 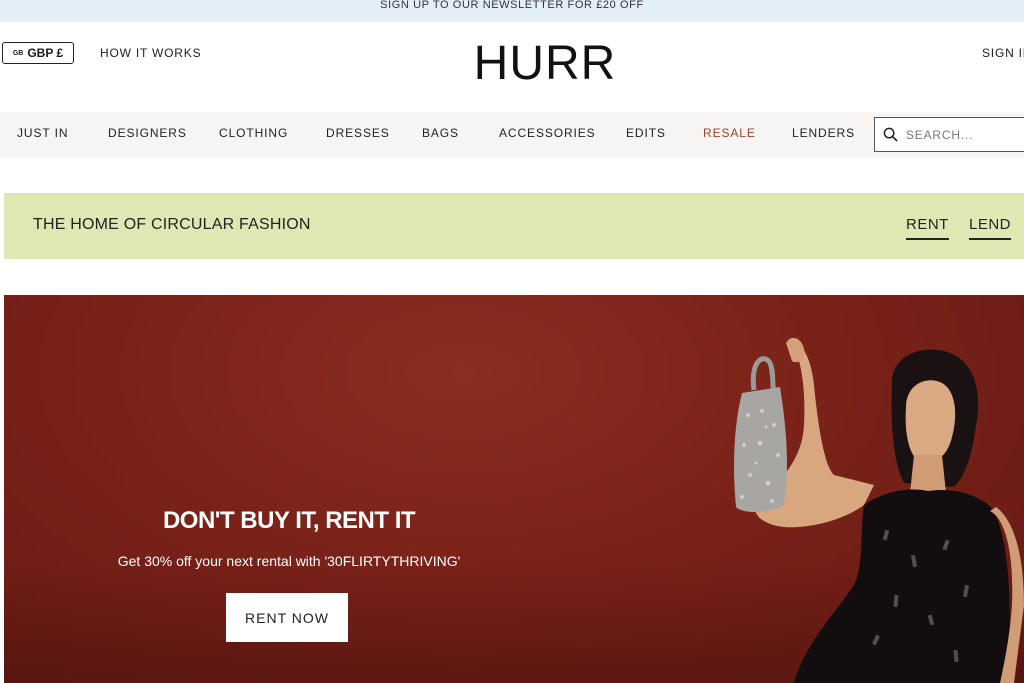 What do you see at coordinates (729, 133) in the screenshot?
I see `nav-item-resale: RESALE` at bounding box center [729, 133].